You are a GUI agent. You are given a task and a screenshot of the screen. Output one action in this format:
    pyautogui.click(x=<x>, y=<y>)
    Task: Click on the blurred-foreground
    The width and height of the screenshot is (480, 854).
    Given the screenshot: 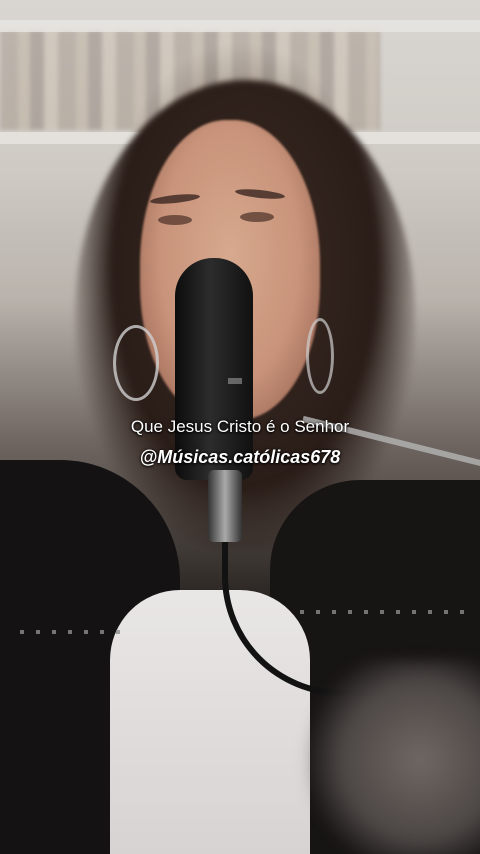 What is the action you would take?
    pyautogui.click(x=390, y=757)
    